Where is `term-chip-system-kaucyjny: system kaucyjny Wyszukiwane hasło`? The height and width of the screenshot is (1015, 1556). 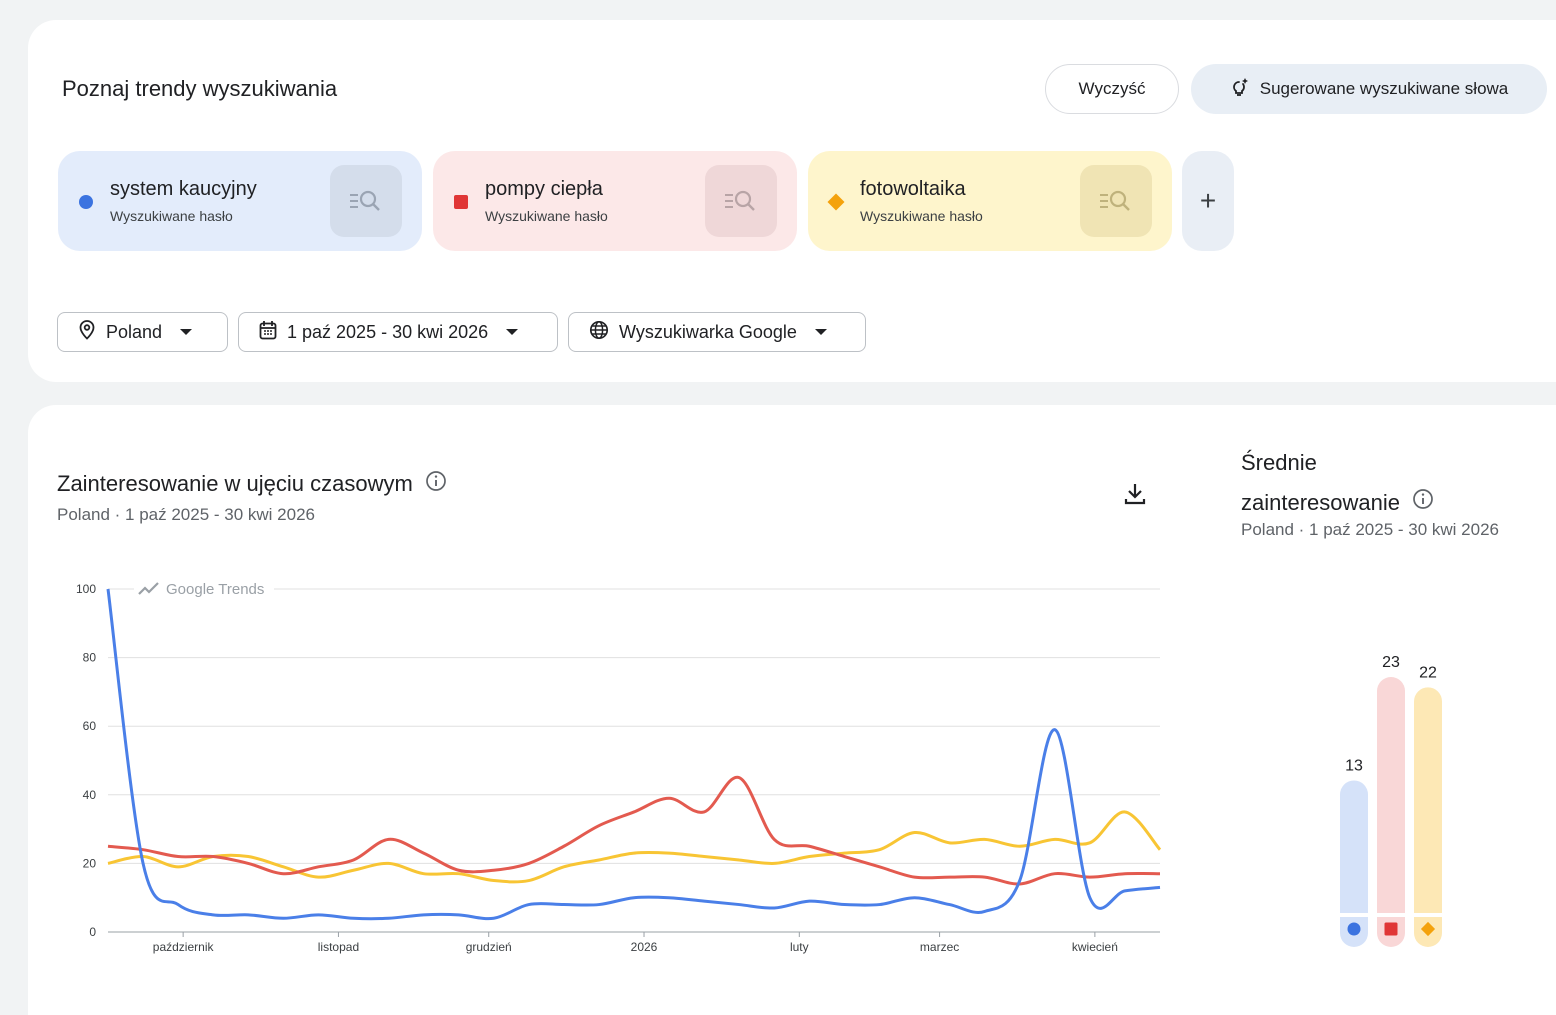 term-chip-system-kaucyjny: system kaucyjny Wyszukiwane hasło is located at coordinates (240, 201).